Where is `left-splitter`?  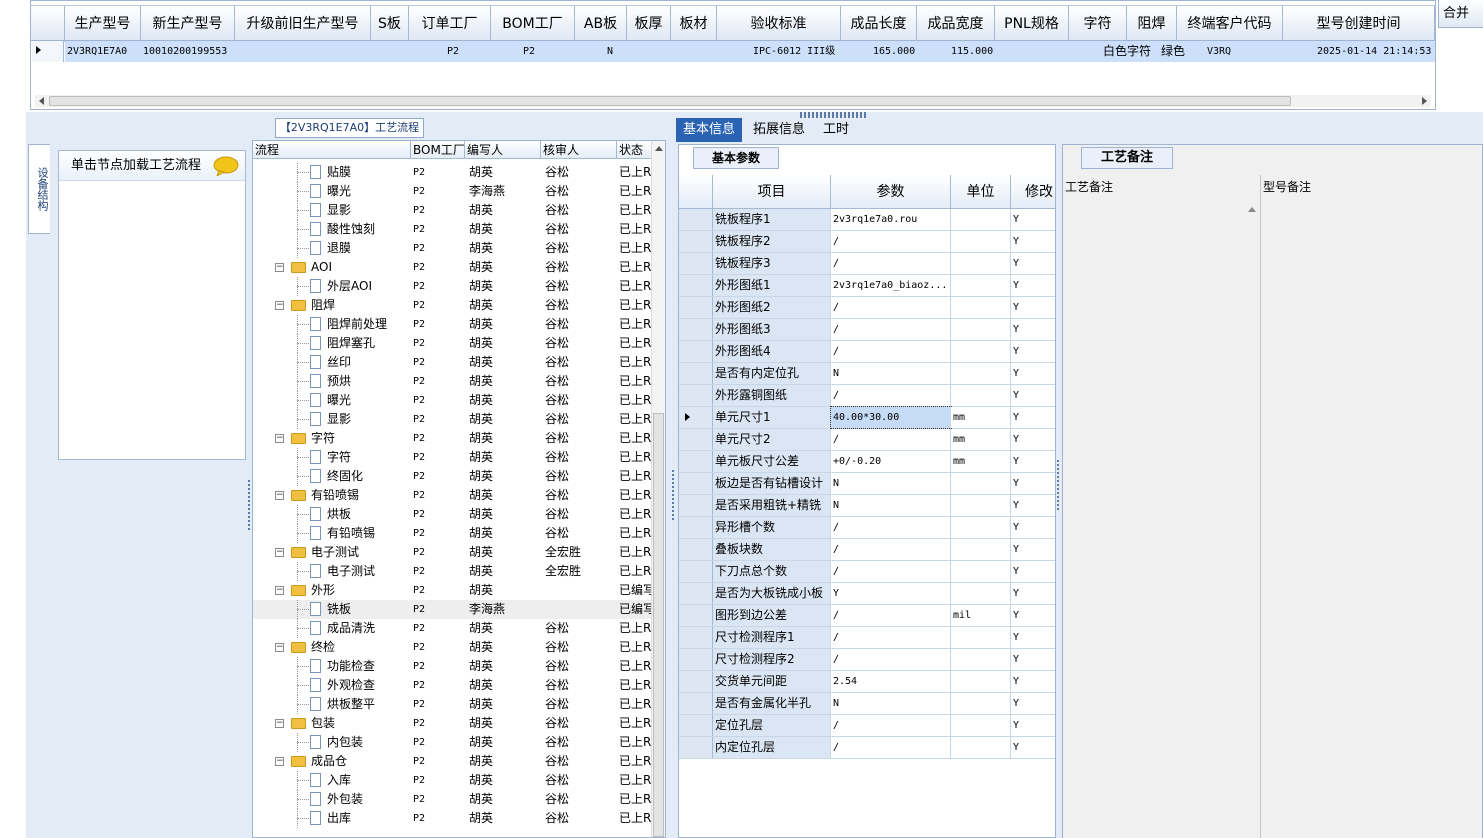 left-splitter is located at coordinates (249, 505).